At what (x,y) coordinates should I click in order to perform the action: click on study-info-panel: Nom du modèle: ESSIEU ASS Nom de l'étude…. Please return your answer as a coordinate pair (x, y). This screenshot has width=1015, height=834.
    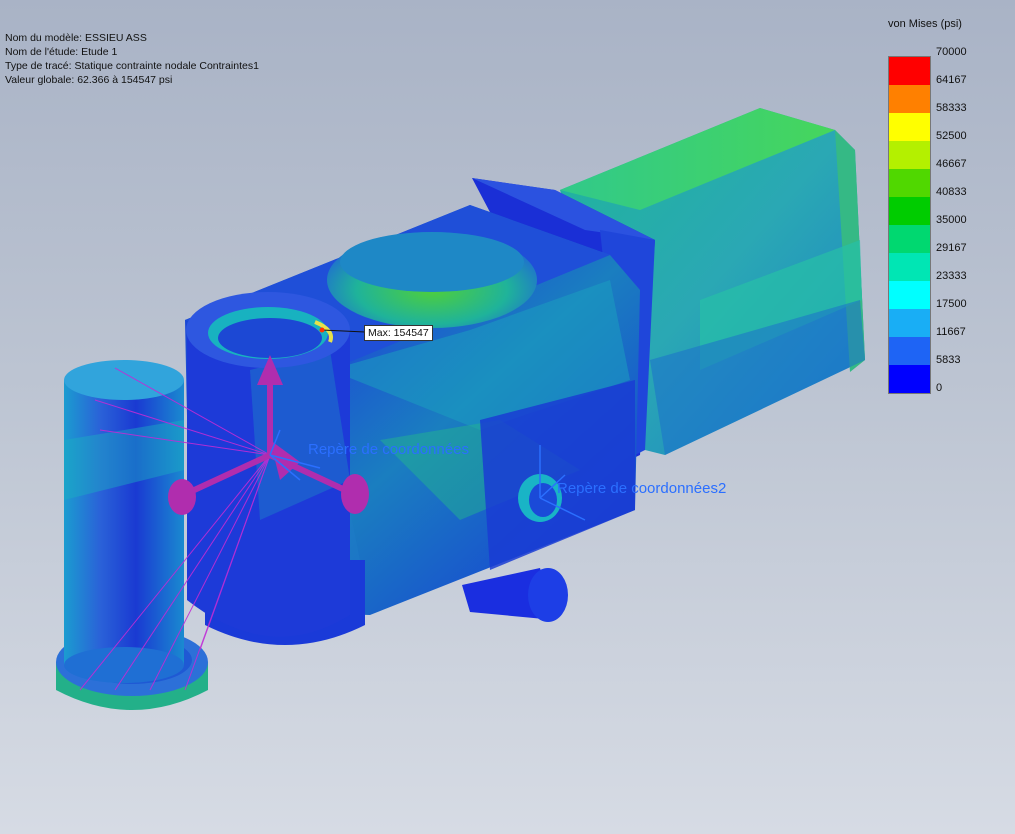
    Looking at the image, I should click on (132, 59).